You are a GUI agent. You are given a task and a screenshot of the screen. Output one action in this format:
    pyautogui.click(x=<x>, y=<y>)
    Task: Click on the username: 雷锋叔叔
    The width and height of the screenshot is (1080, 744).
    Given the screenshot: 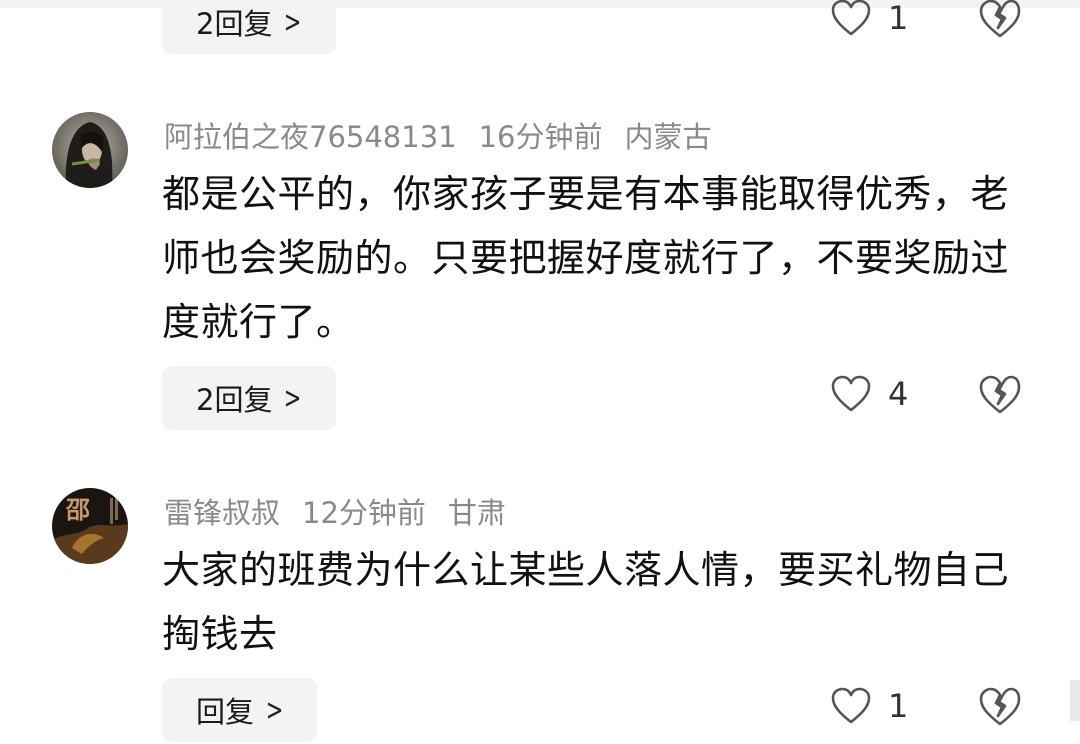 What is the action you would take?
    pyautogui.click(x=222, y=513)
    